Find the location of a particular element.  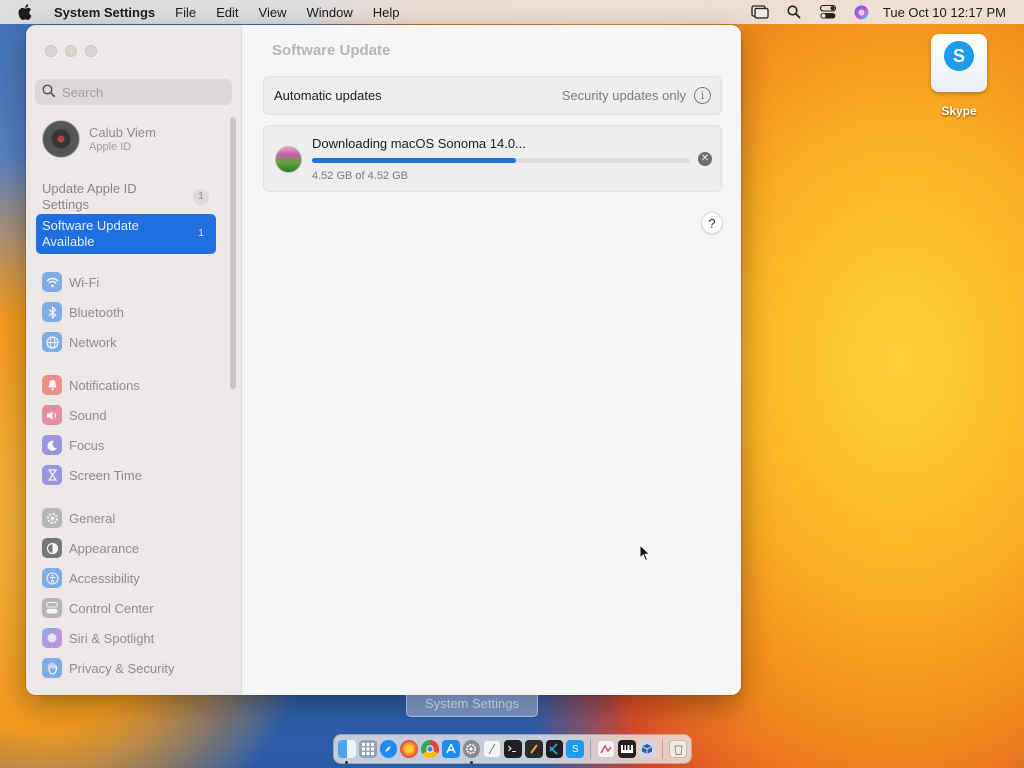

bell-icon is located at coordinates (52, 385).